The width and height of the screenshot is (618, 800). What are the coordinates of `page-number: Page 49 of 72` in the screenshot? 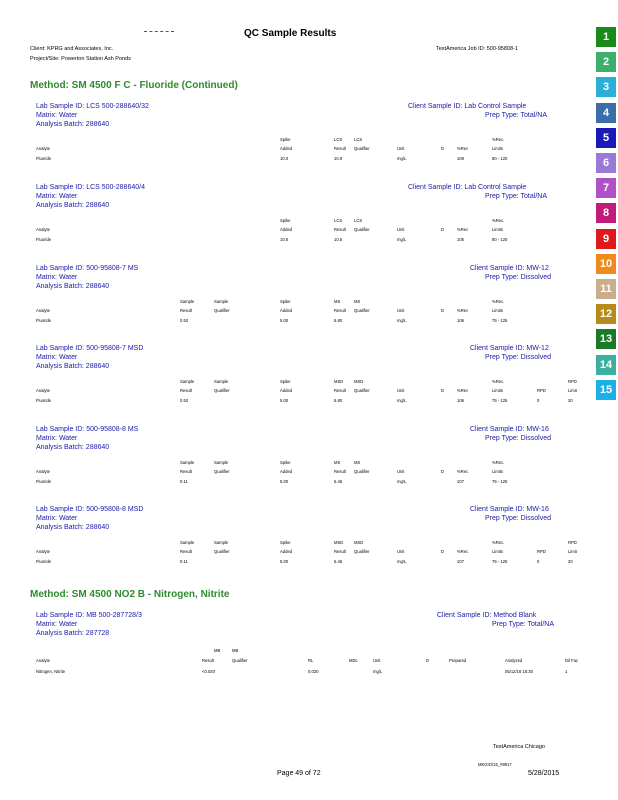 It's located at (299, 773).